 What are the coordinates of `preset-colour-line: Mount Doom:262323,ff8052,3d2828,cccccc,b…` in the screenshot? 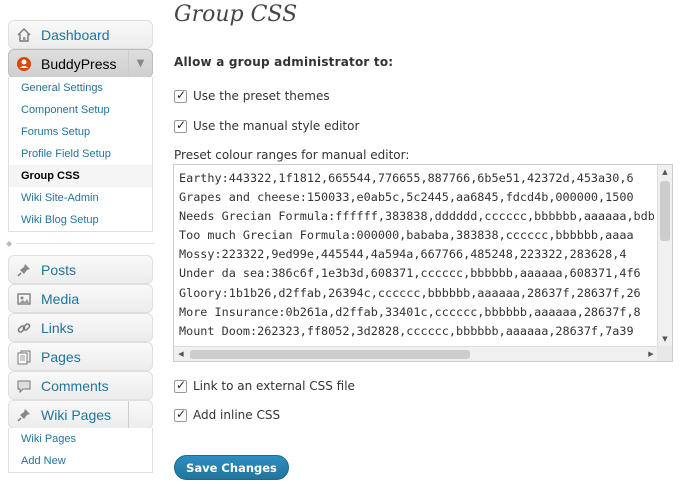 It's located at (406, 330).